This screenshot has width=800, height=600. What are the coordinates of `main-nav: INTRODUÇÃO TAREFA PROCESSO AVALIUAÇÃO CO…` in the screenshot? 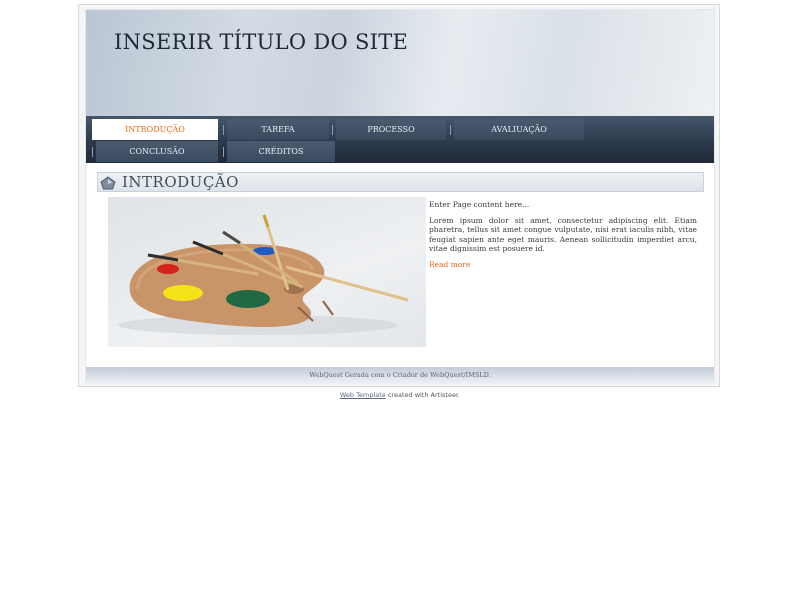 It's located at (400, 139).